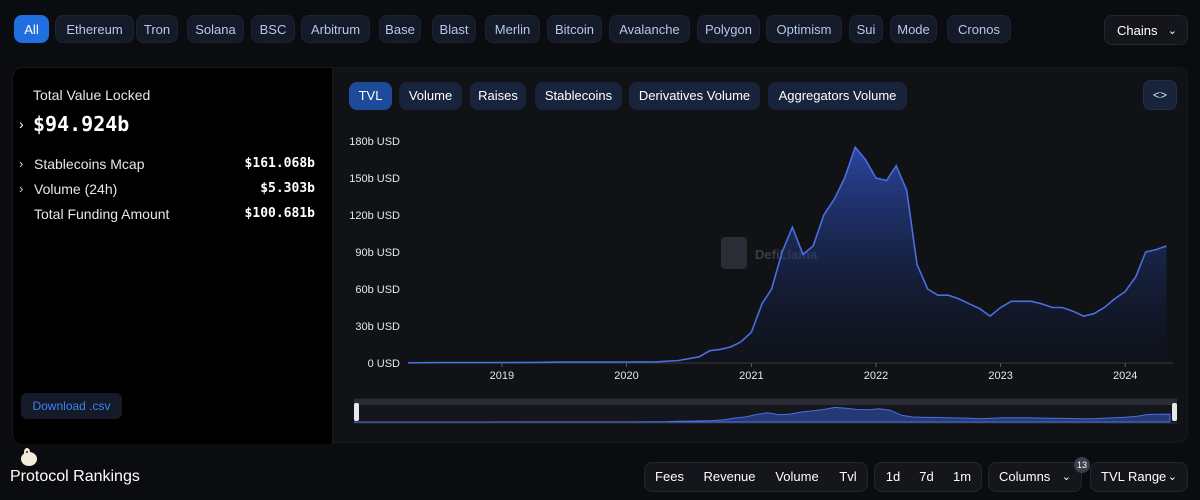 This screenshot has height=500, width=1200. I want to click on tab-raises: Raises, so click(498, 96).